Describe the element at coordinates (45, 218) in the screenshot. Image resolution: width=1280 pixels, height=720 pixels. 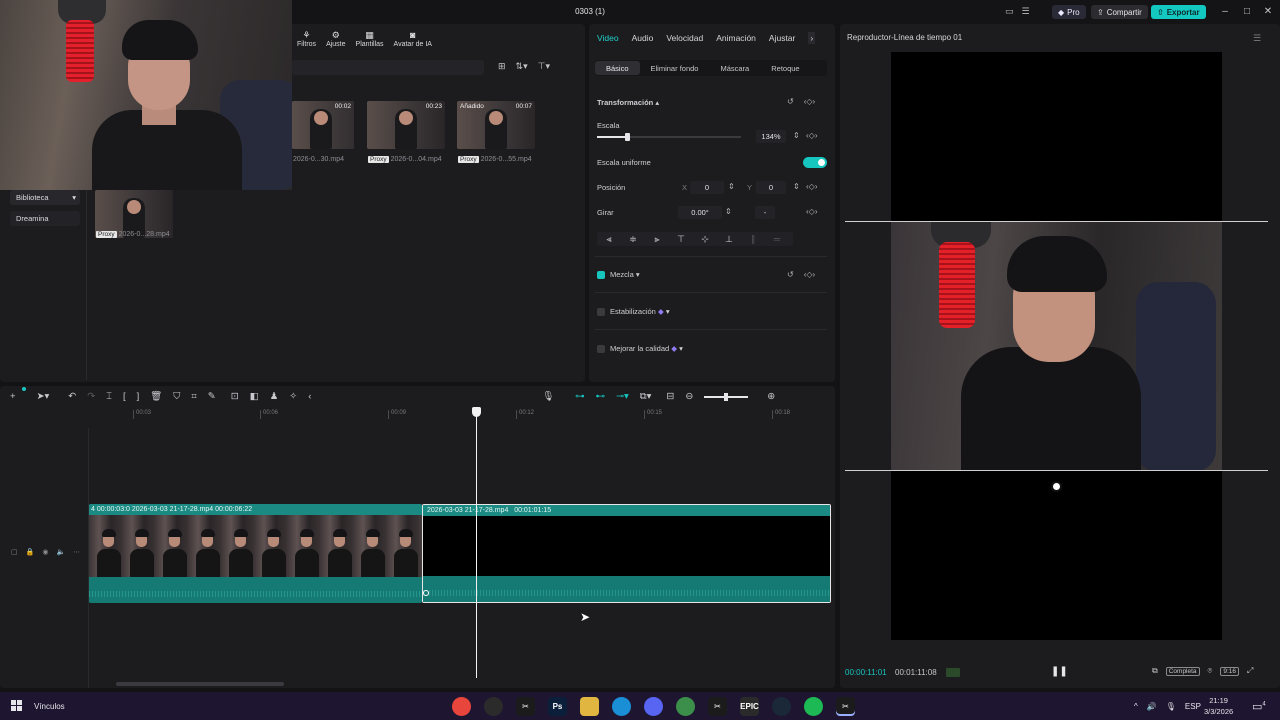
I see `sidebar-item-dreamina: Dreamina` at that location.